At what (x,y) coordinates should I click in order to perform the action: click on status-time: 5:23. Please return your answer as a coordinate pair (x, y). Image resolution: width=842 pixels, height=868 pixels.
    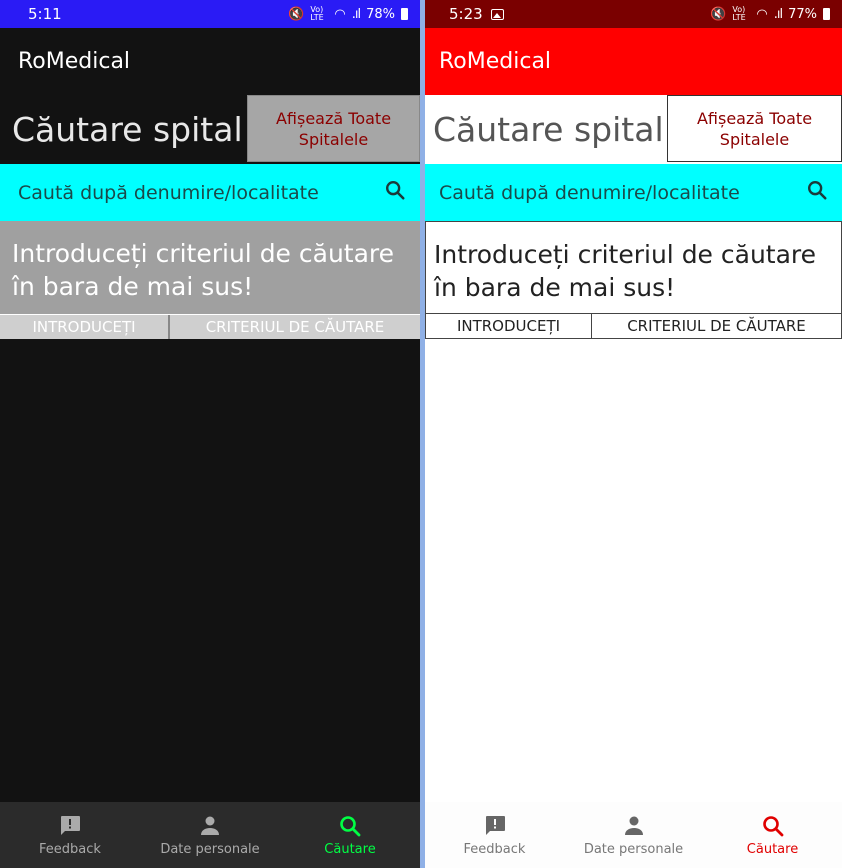
    Looking at the image, I should click on (466, 14).